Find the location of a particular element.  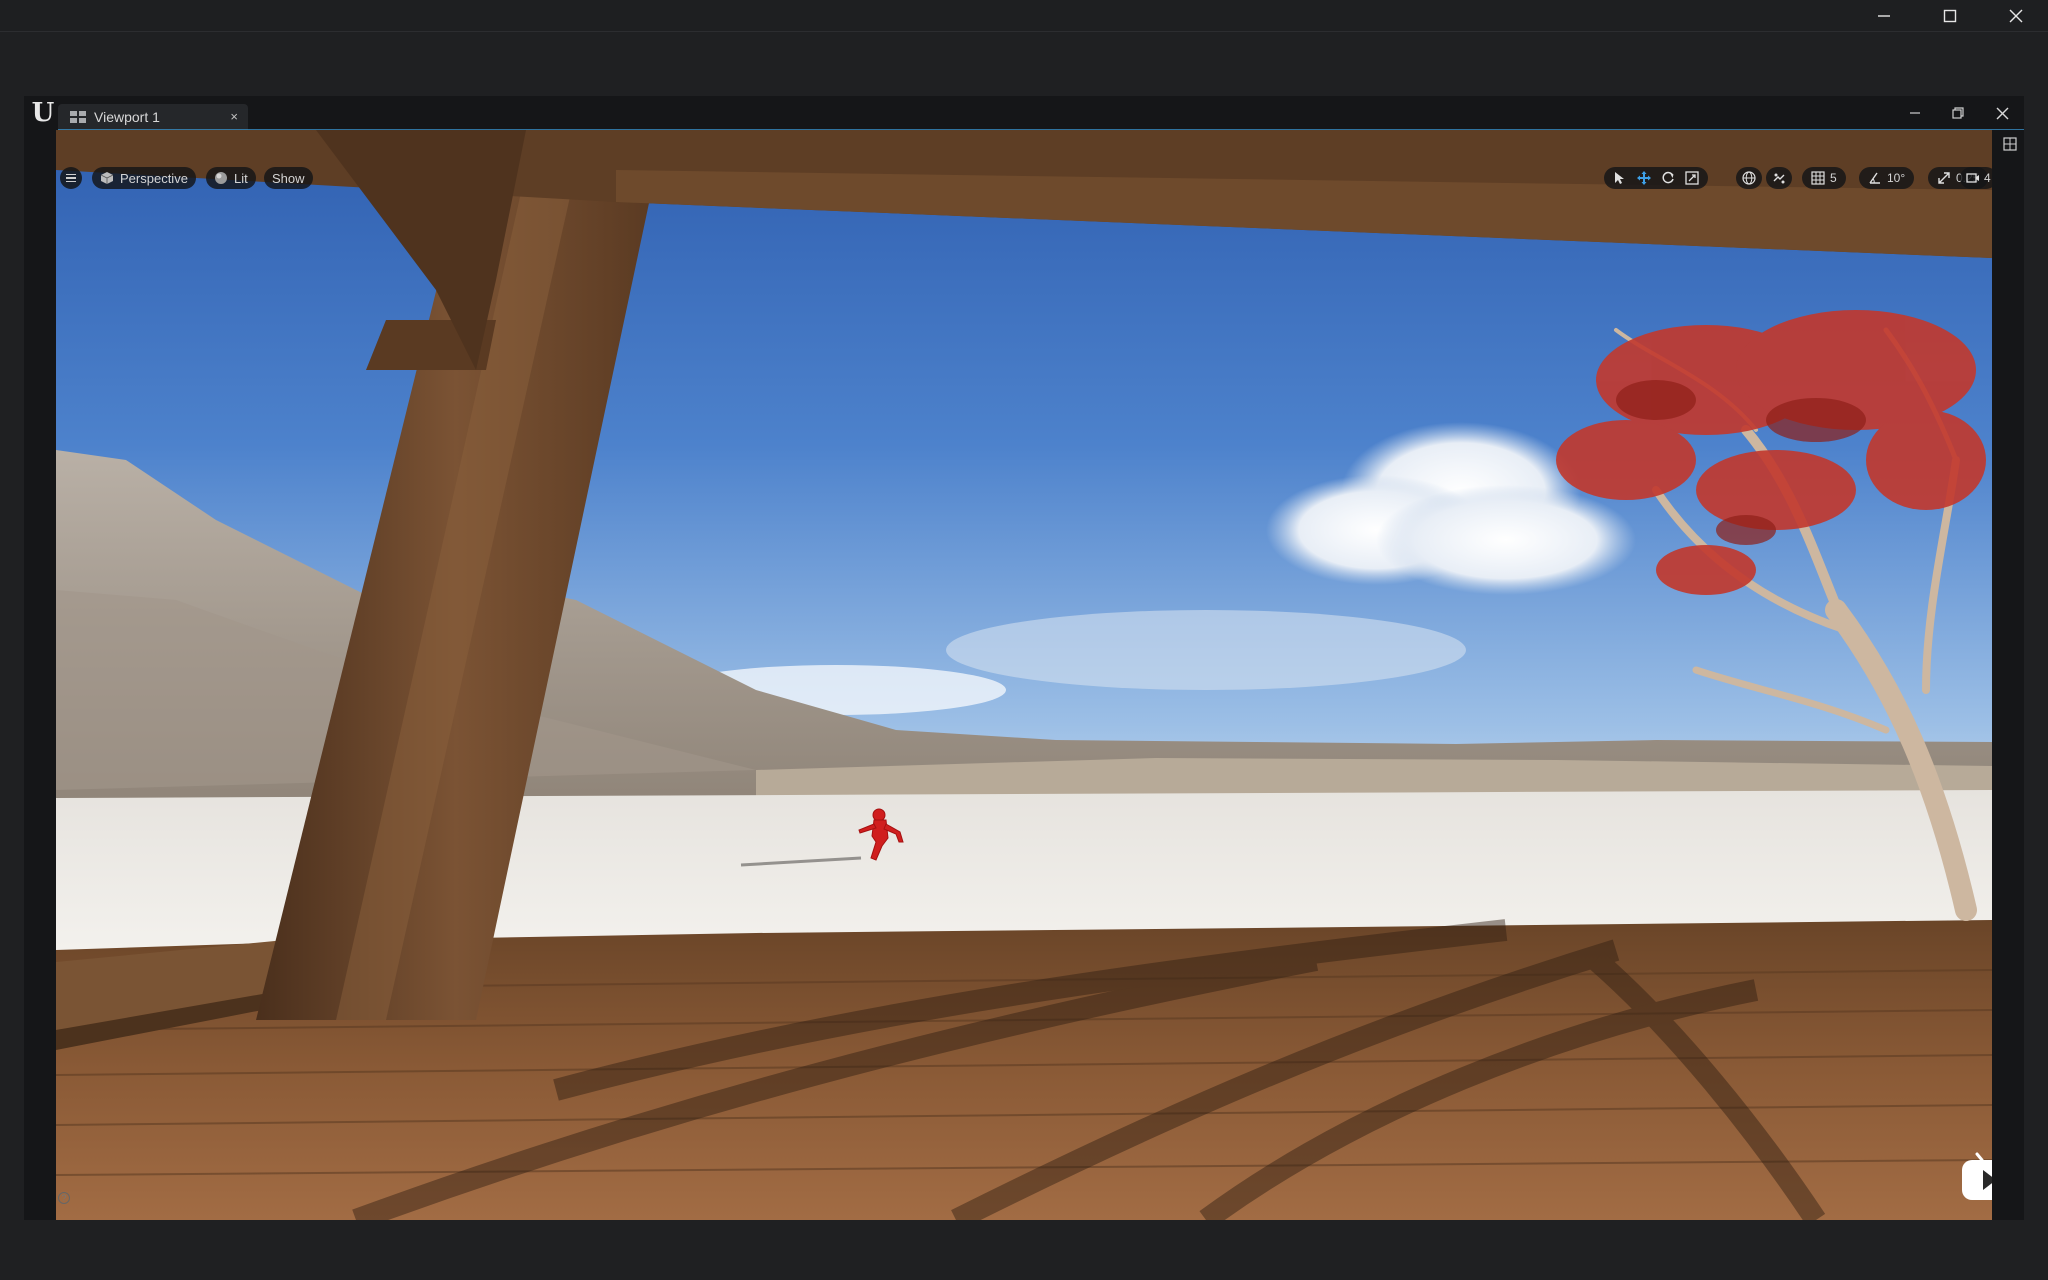

panel-minimize-button is located at coordinates (1915, 113).